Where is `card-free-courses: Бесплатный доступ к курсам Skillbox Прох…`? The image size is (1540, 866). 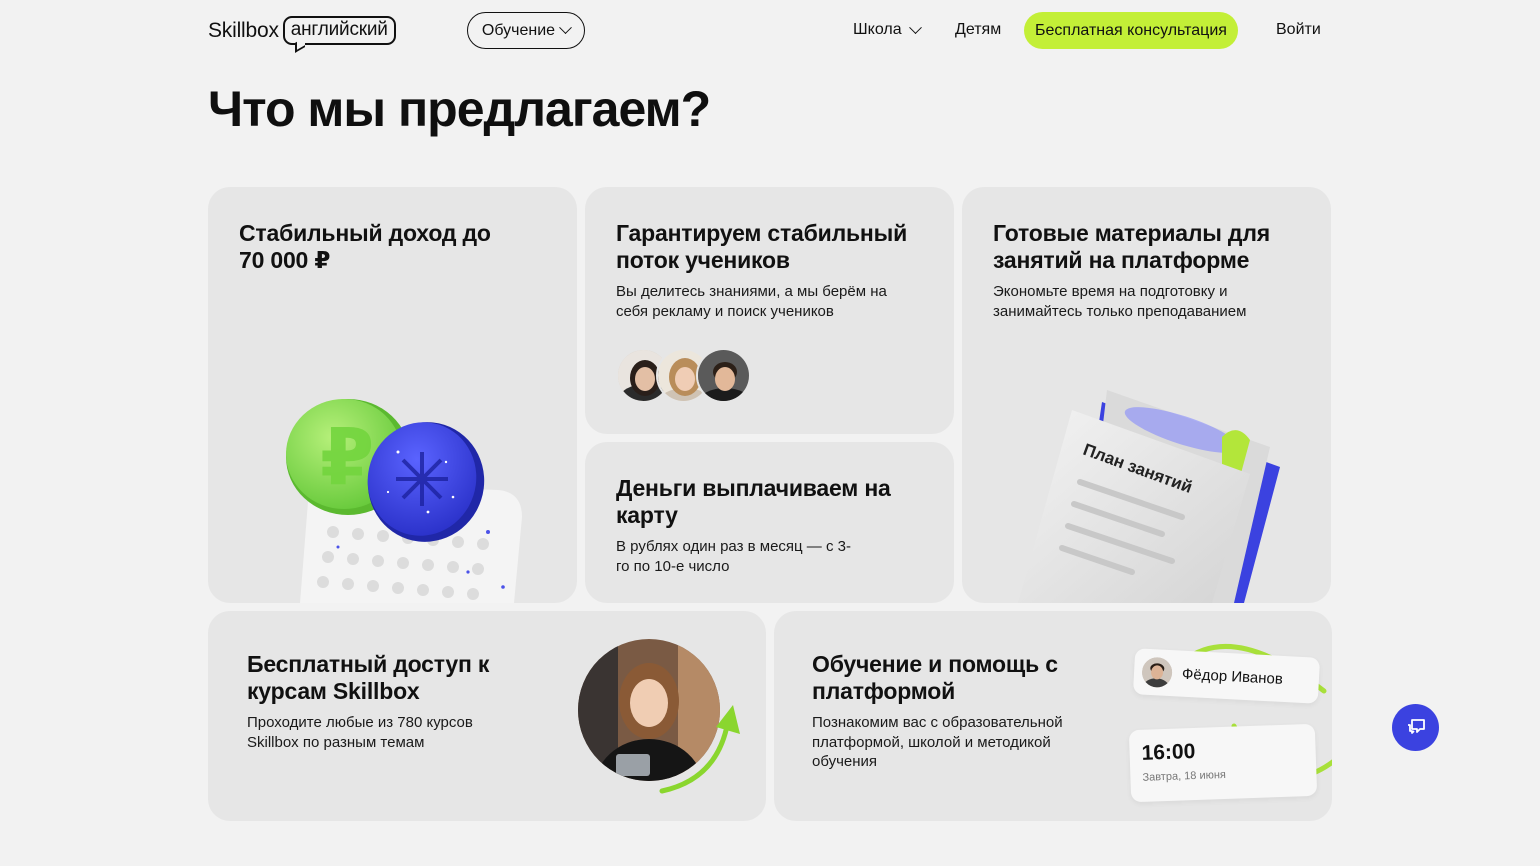
card-free-courses: Бесплатный доступ к курсам Skillbox Прох… is located at coordinates (487, 716).